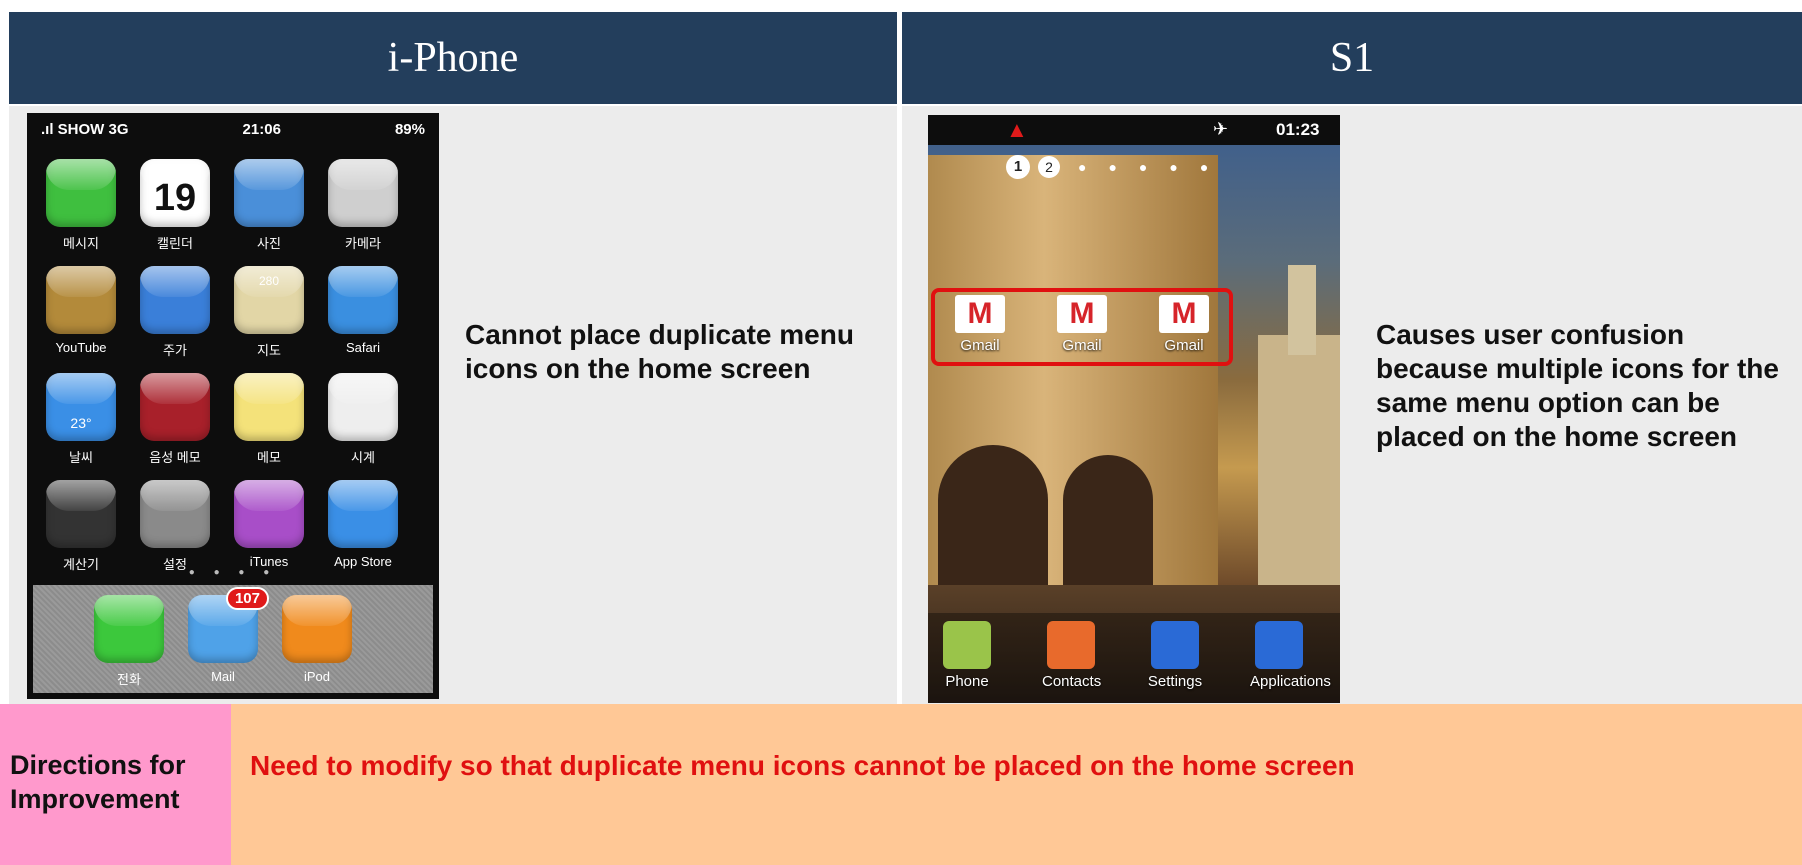  I want to click on itunes-icon, so click(269, 514).